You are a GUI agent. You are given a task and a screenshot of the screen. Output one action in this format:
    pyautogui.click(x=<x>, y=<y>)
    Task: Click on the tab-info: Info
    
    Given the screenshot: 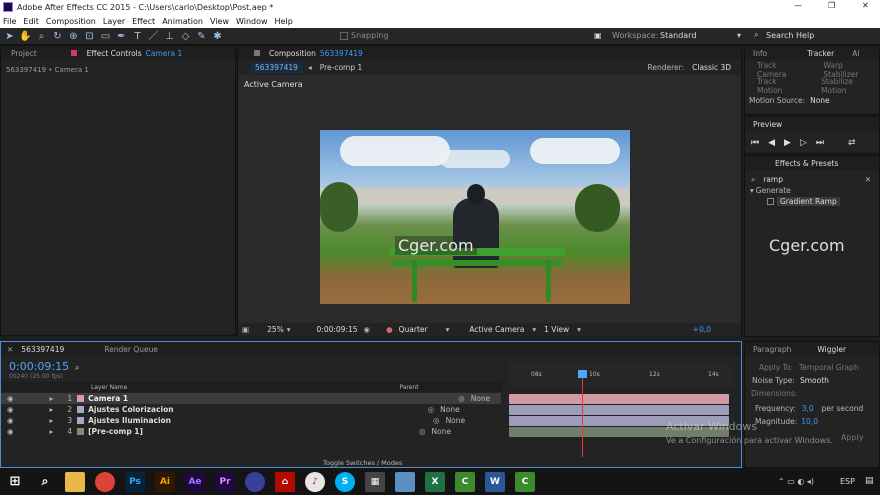 What is the action you would take?
    pyautogui.click(x=760, y=53)
    